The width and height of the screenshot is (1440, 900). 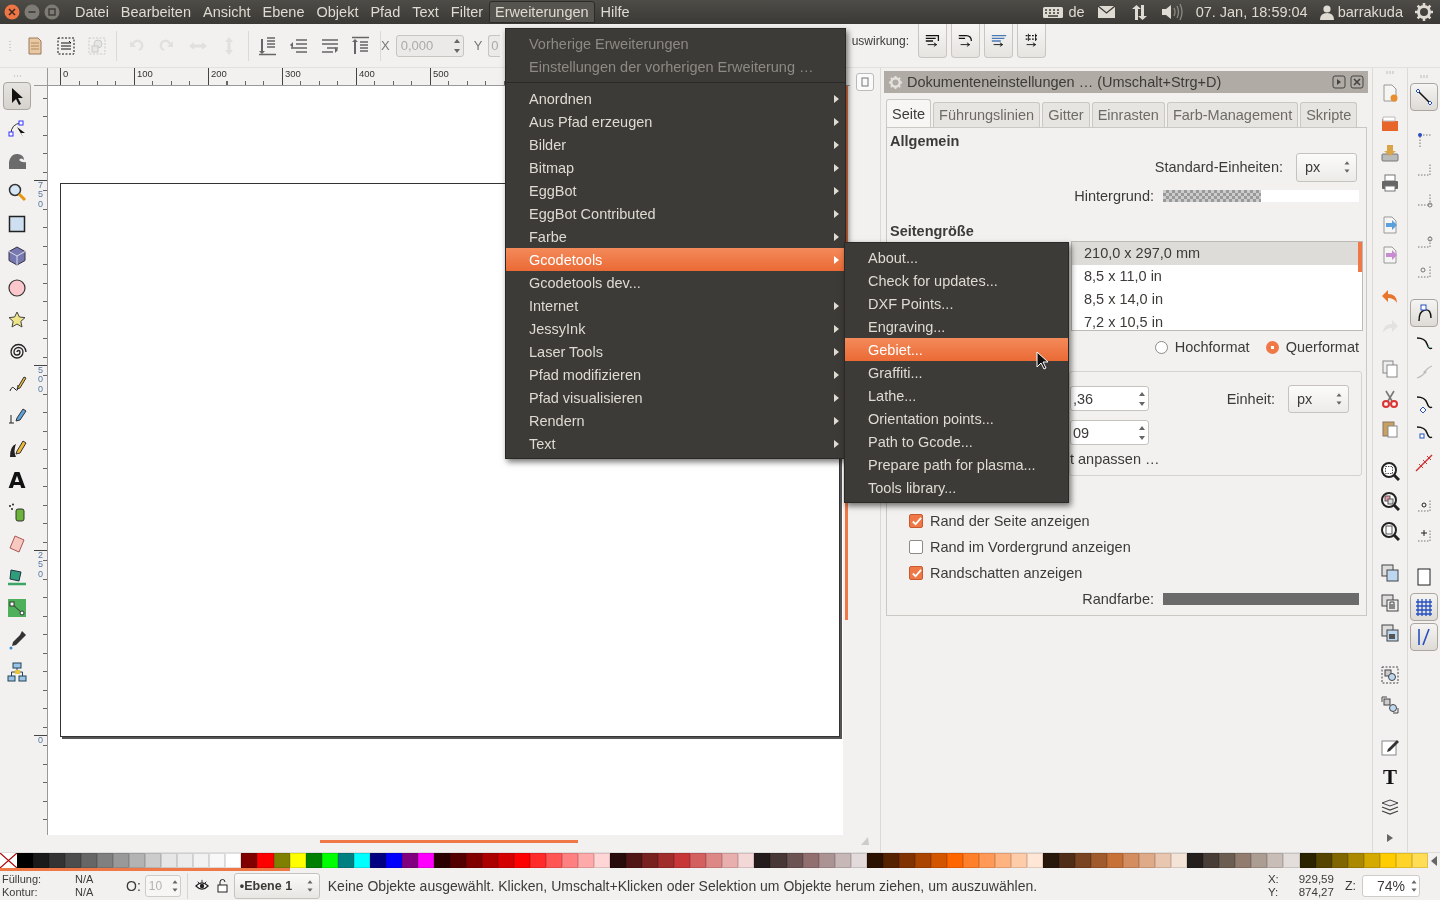 I want to click on zoom-label: Z:, so click(x=1350, y=885).